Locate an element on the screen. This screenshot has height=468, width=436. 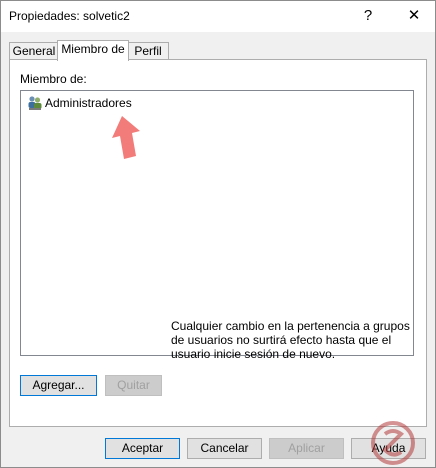
tab-general: General is located at coordinates (34, 51).